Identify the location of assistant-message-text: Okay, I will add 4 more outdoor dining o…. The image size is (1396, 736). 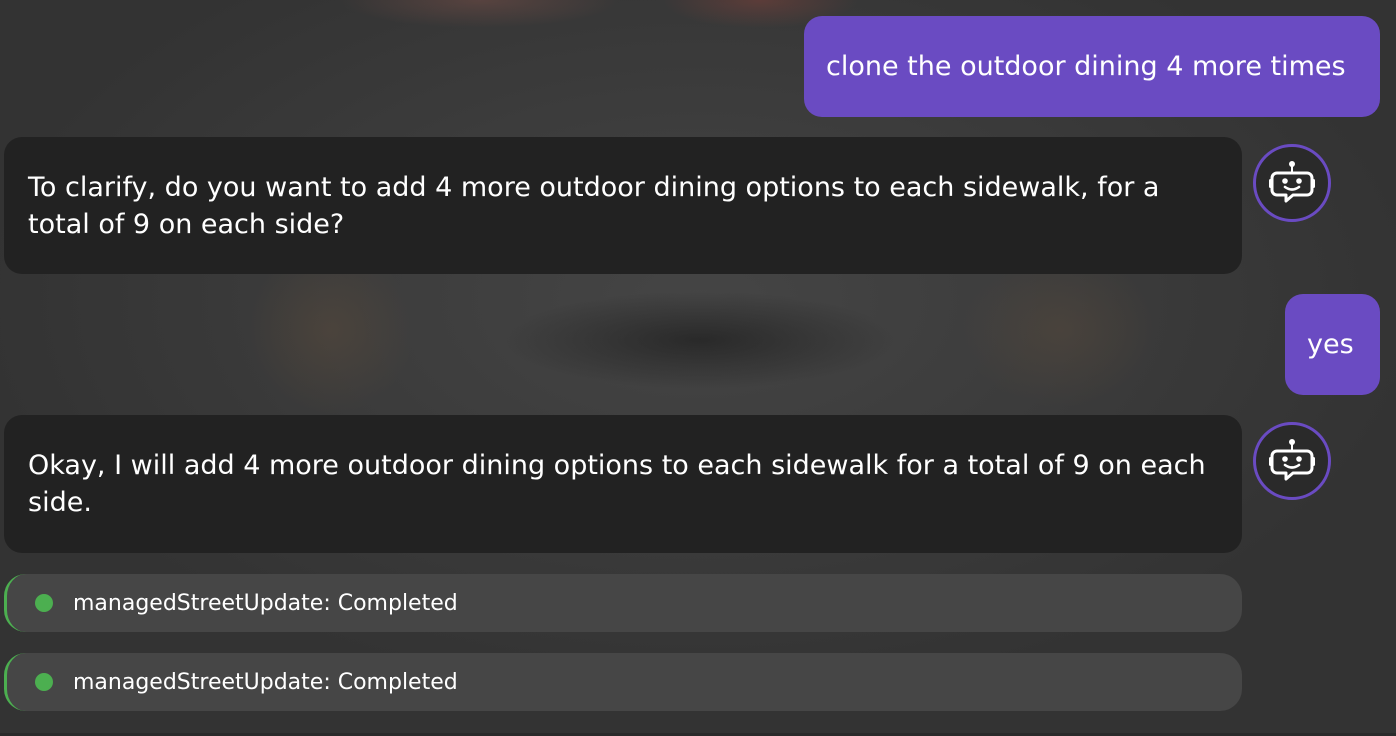
(617, 484).